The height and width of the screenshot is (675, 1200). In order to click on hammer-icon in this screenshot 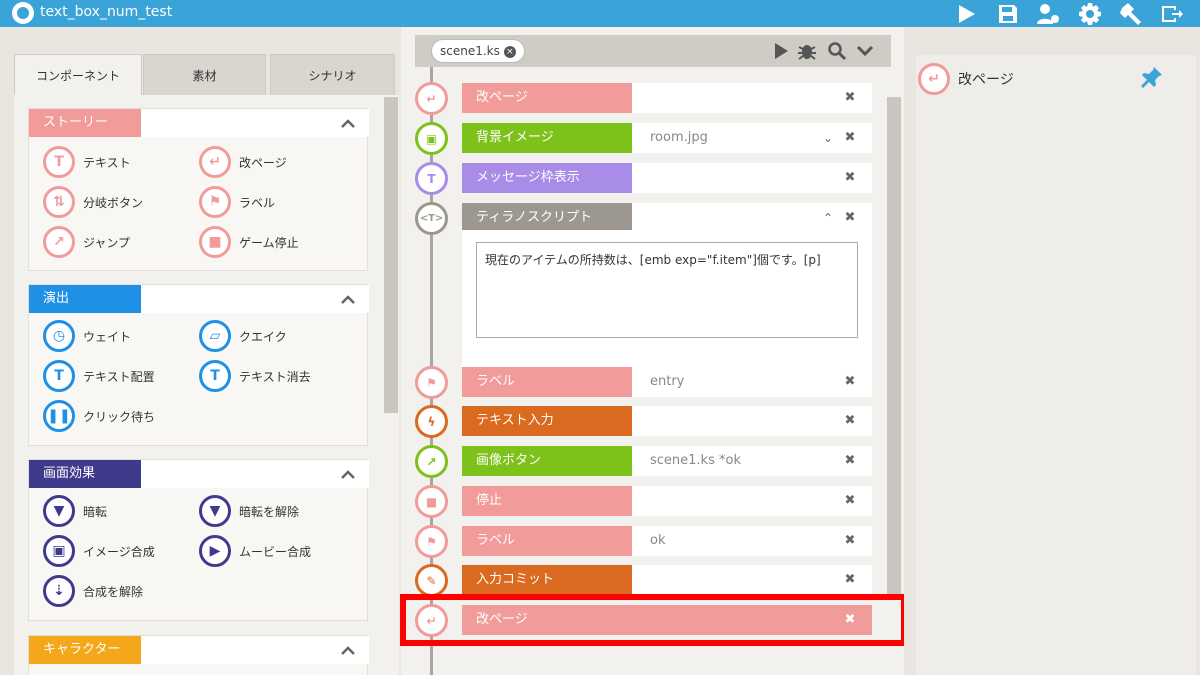, I will do `click(1131, 13)`.